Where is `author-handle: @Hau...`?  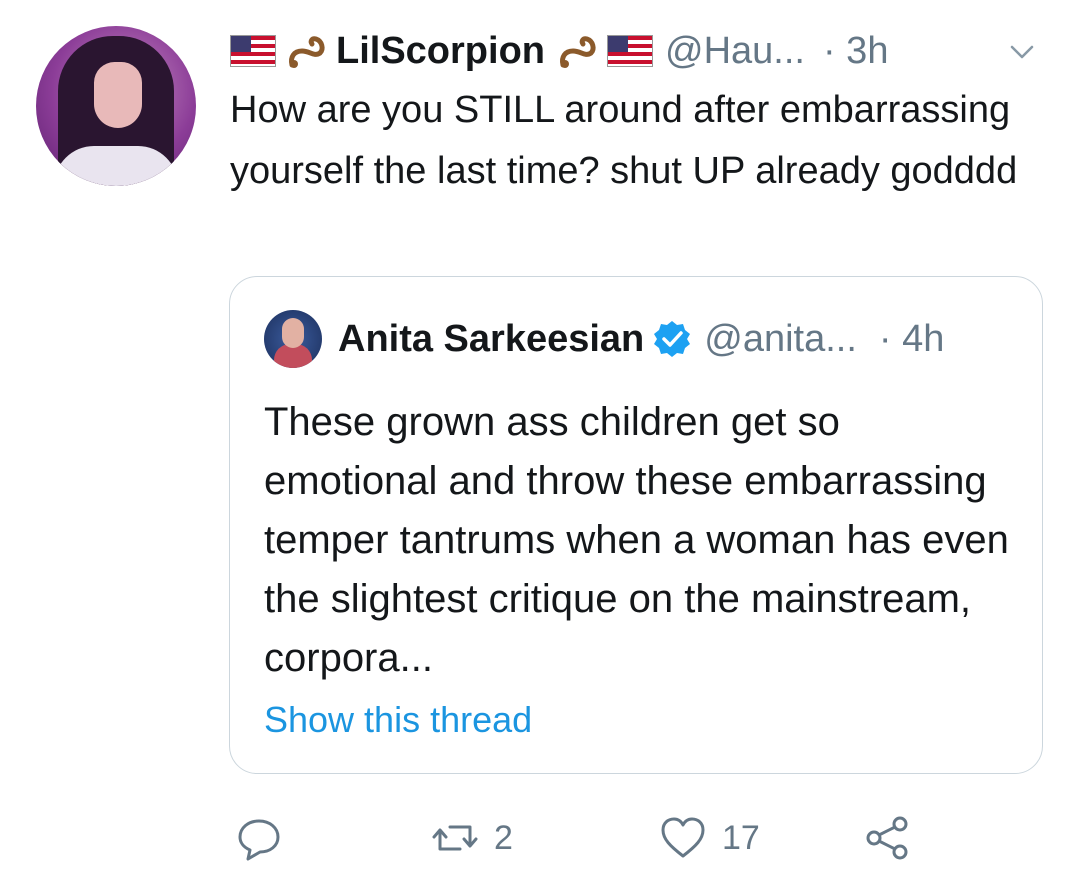 author-handle: @Hau... is located at coordinates (735, 51).